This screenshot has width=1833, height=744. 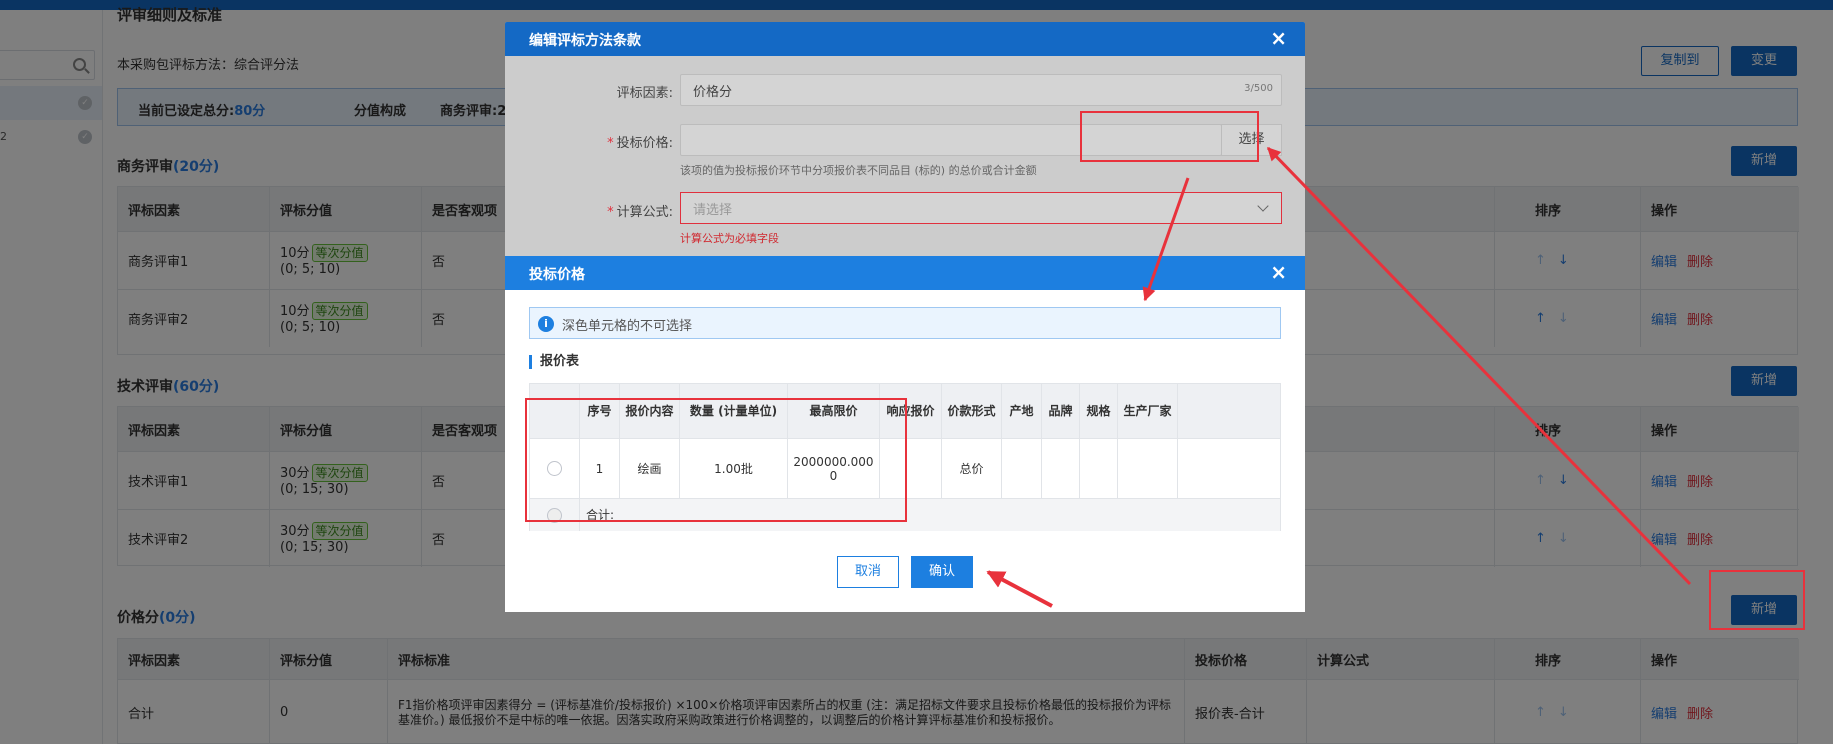 I want to click on brand-cell, so click(x=1061, y=468).